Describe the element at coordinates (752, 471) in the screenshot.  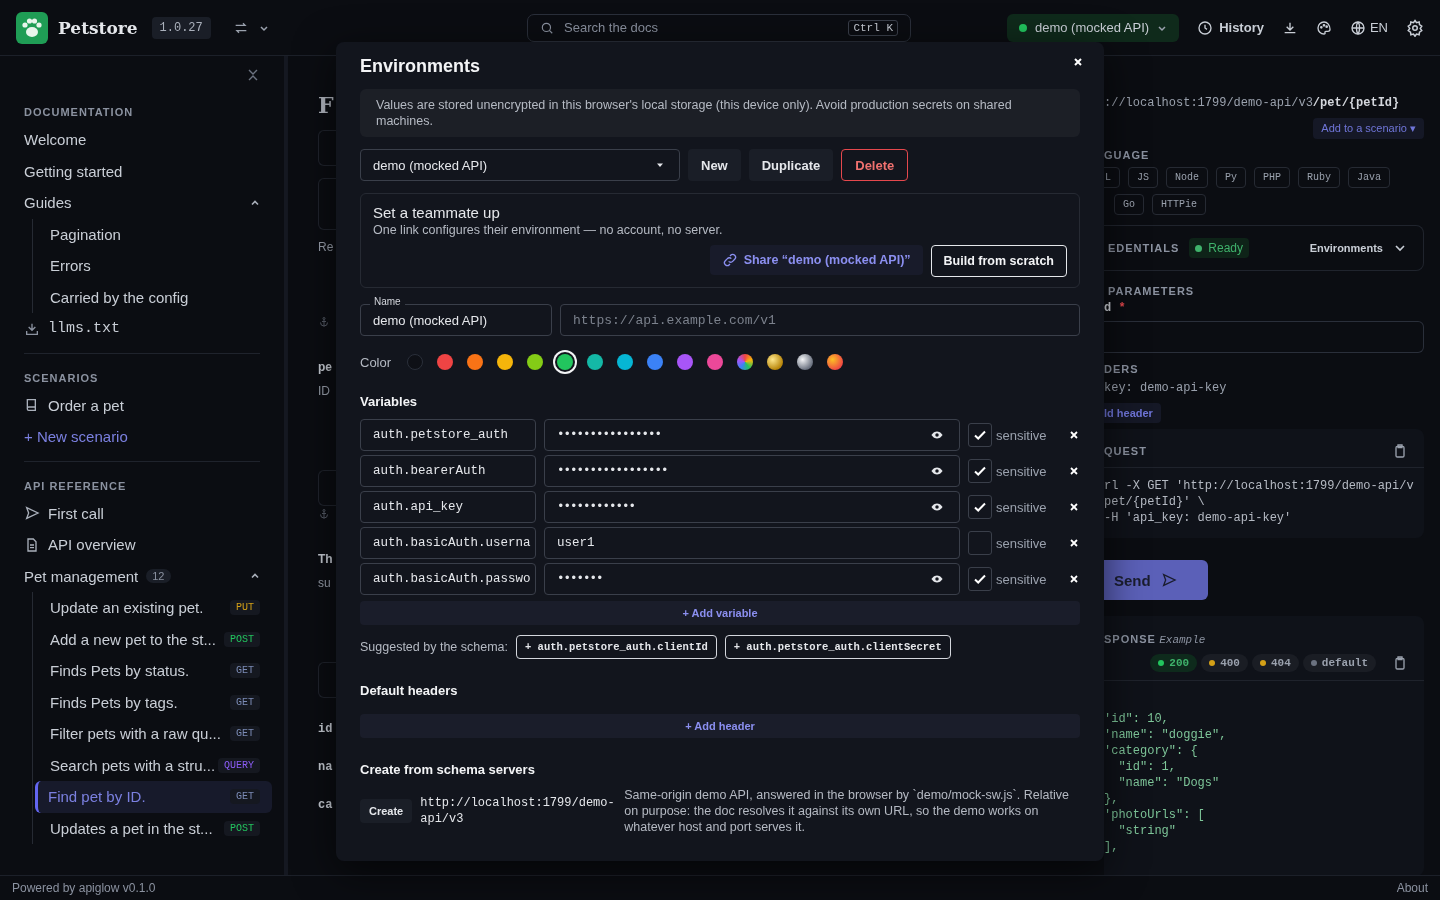
I see `variable-value-field: •••••••••••••••••` at that location.